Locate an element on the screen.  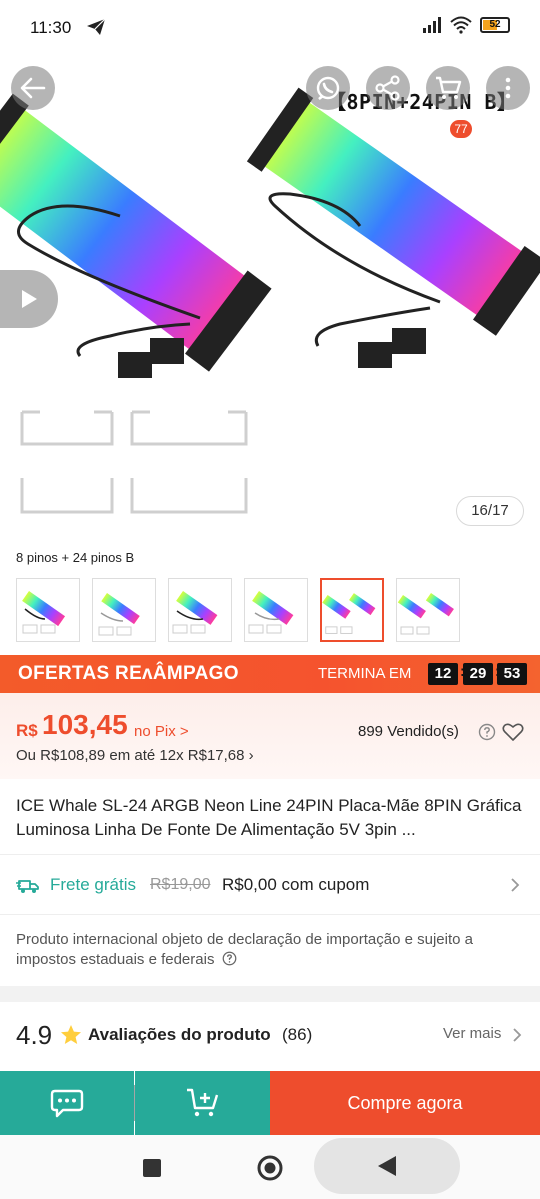
bottom-action-bar: Compre agora is located at coordinates (270, 1103).